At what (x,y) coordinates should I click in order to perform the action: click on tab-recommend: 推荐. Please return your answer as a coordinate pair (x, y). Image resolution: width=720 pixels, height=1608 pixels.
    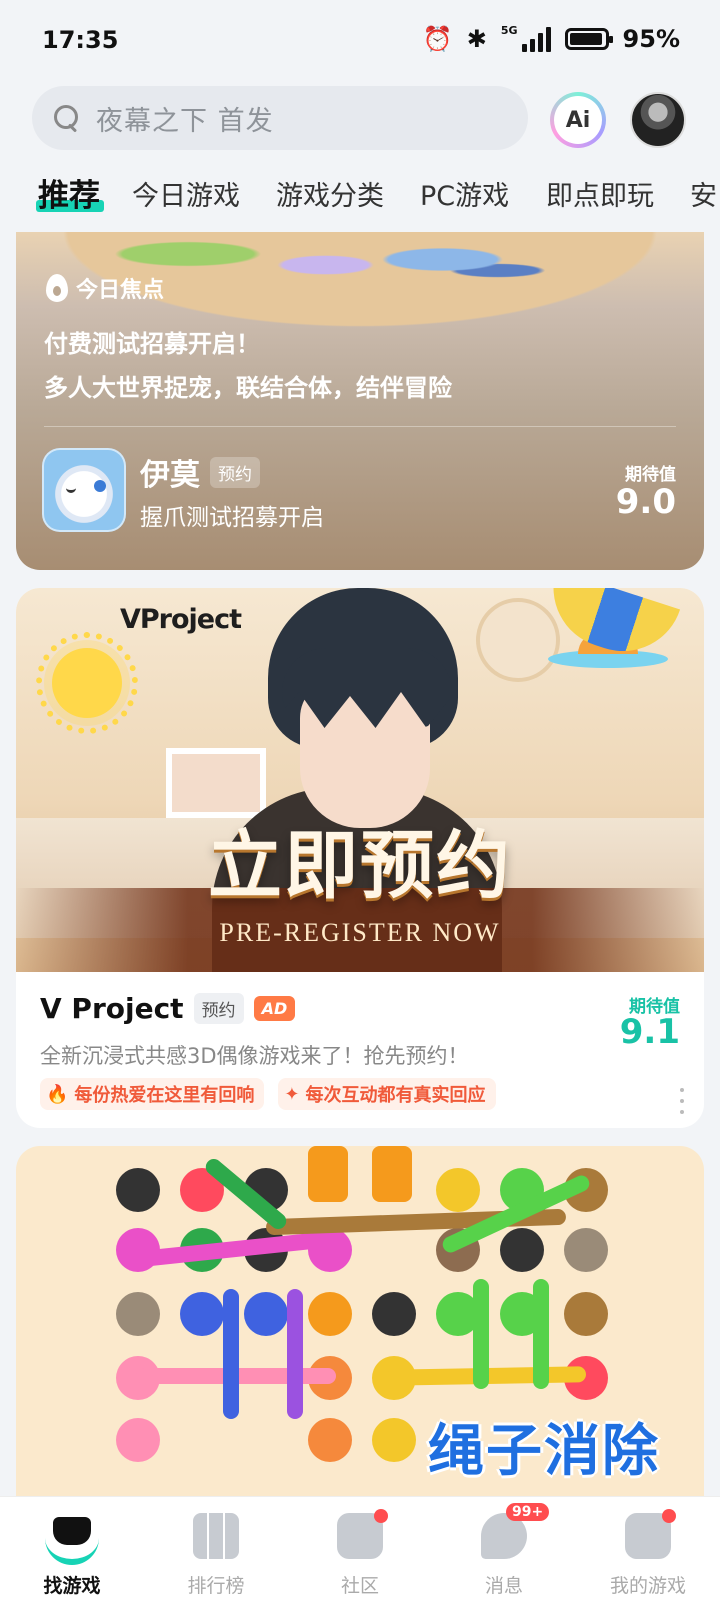
    Looking at the image, I should click on (69, 192).